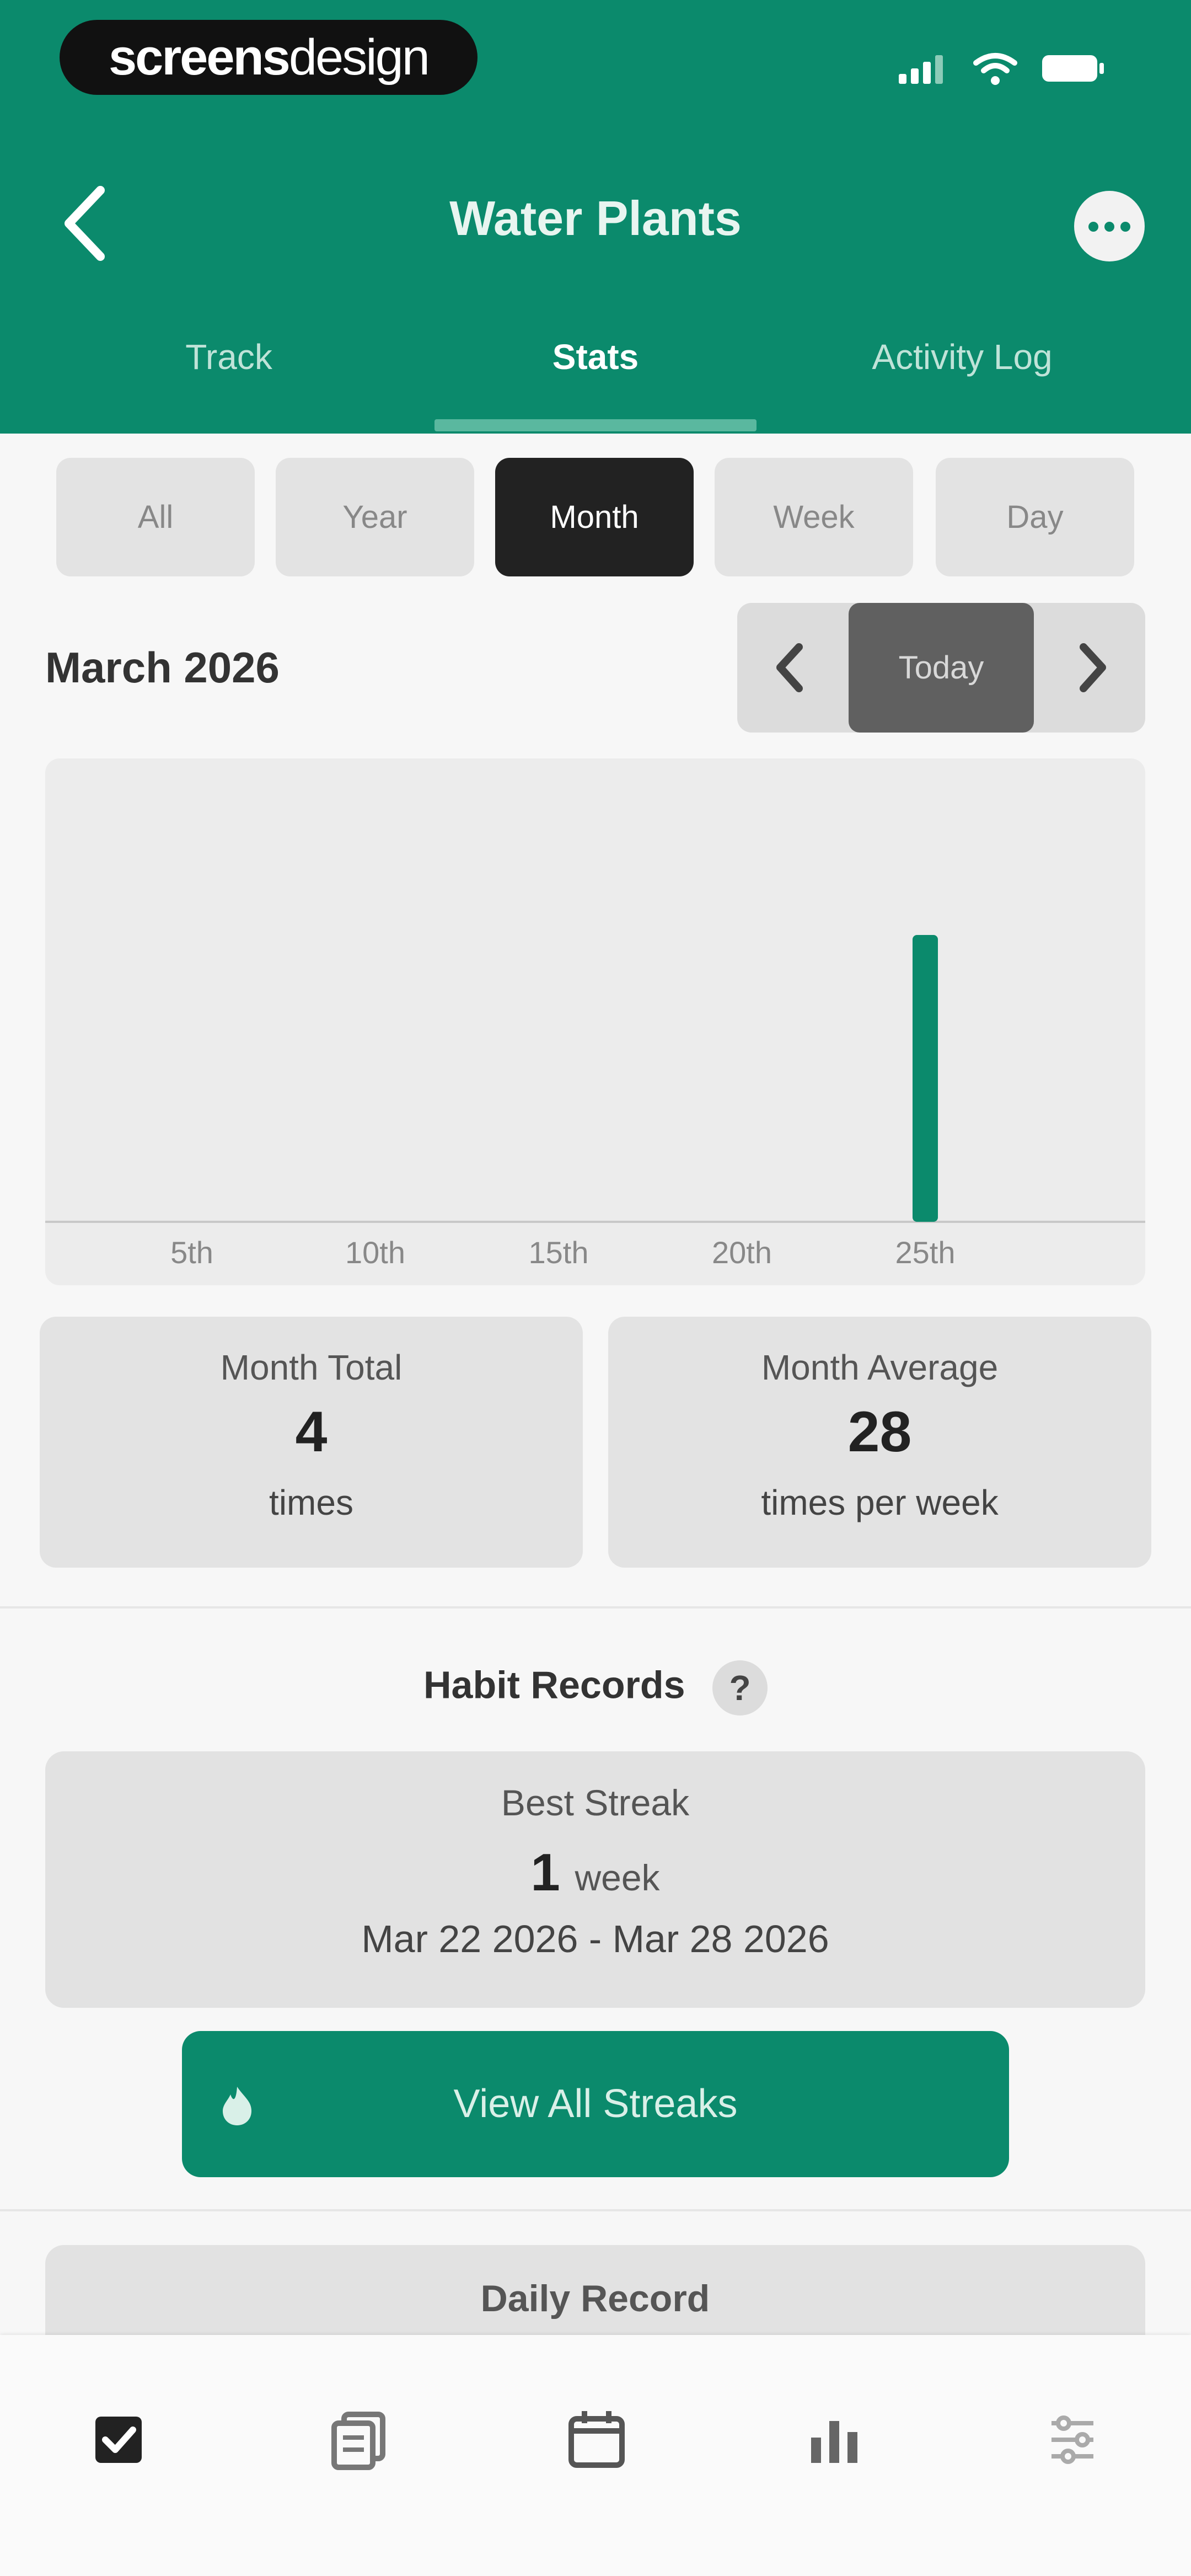 This screenshot has height=2576, width=1191. Describe the element at coordinates (595, 1938) in the screenshot. I see `best-streak-range: Mar 22 2026 - Mar 28 2026` at that location.